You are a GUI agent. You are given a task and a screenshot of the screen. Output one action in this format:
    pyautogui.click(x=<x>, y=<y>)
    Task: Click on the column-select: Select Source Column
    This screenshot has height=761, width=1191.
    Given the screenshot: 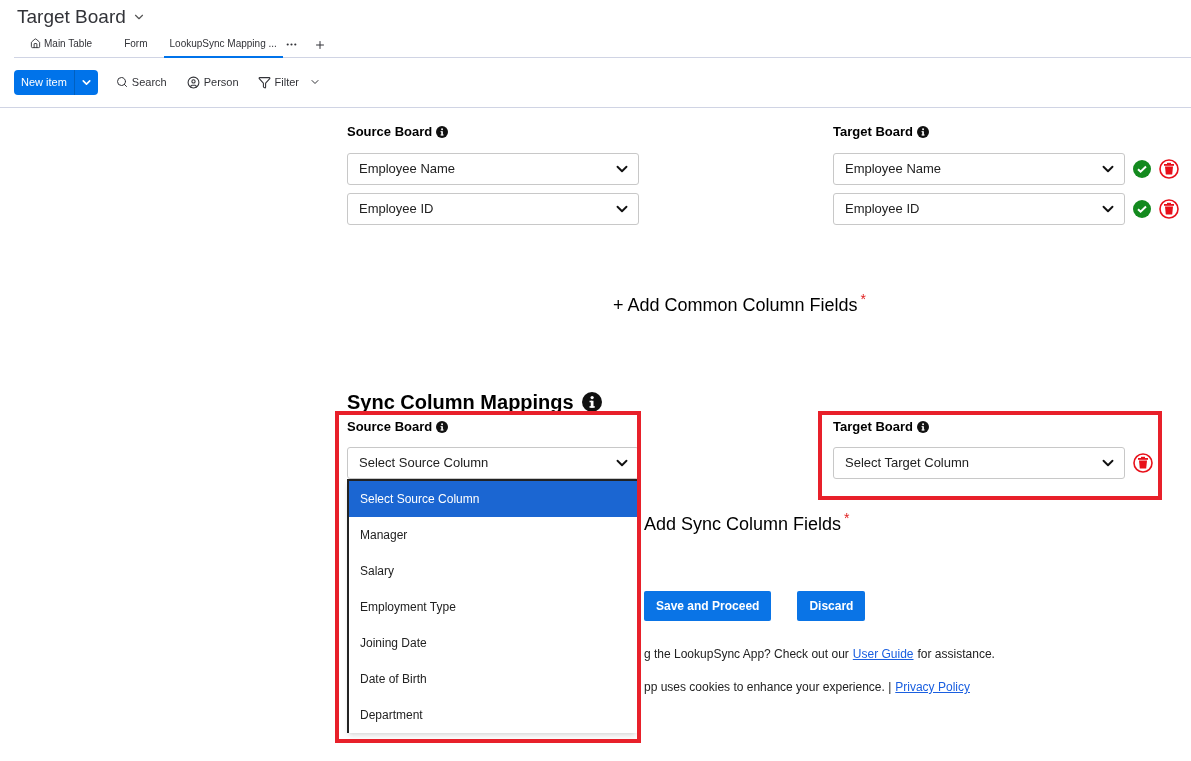 What is the action you would take?
    pyautogui.click(x=493, y=463)
    